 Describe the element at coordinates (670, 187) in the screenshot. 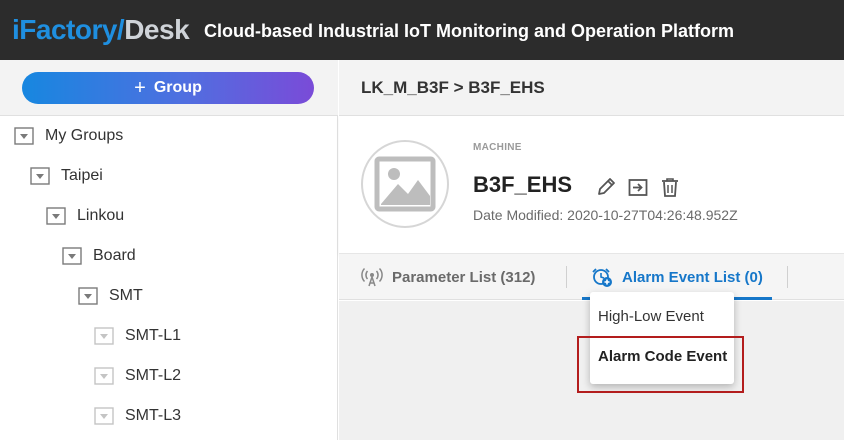

I see `delete-icon` at that location.